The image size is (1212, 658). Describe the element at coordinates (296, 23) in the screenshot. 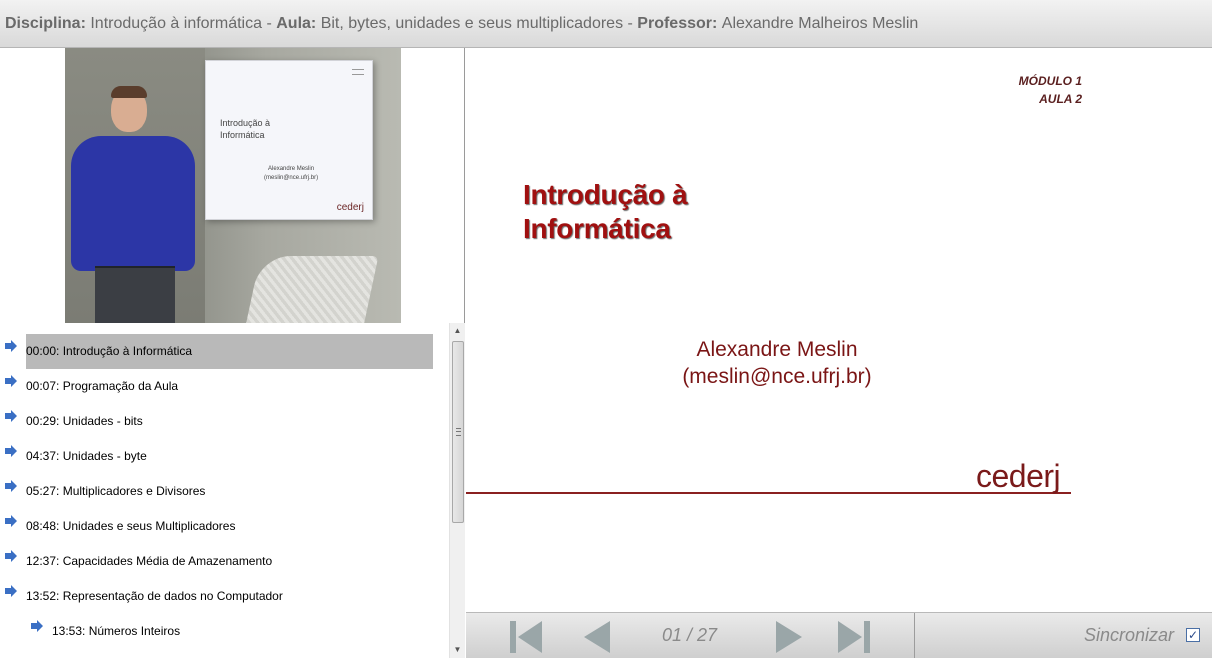

I see `lesson-label: Aula:` at that location.